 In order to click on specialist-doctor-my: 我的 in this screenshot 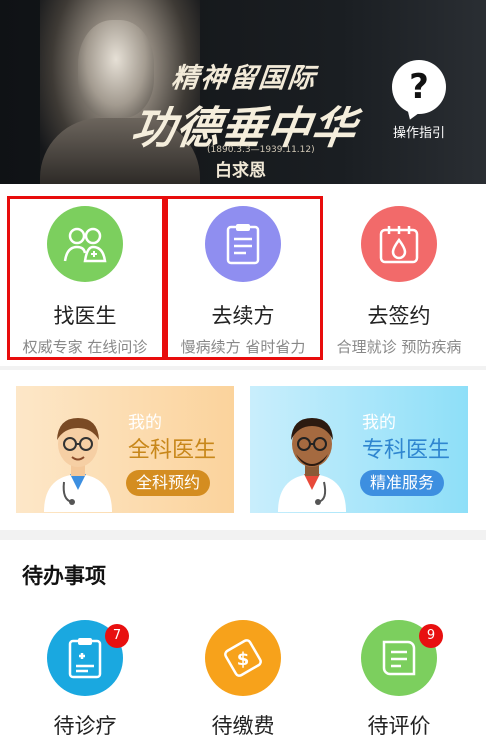, I will do `click(379, 423)`.